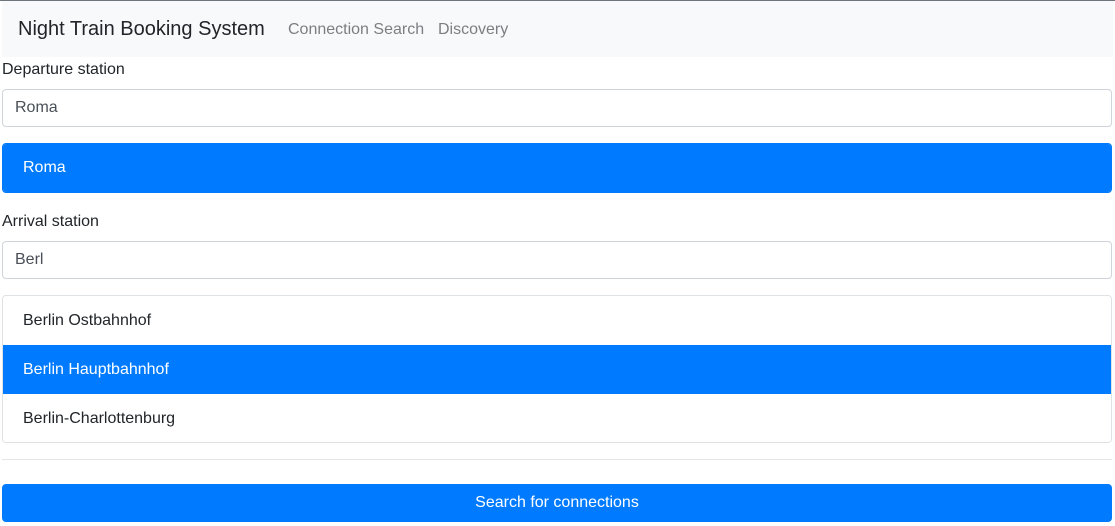 Image resolution: width=1115 pixels, height=526 pixels. I want to click on departure-station-label: Departure station, so click(63, 69).